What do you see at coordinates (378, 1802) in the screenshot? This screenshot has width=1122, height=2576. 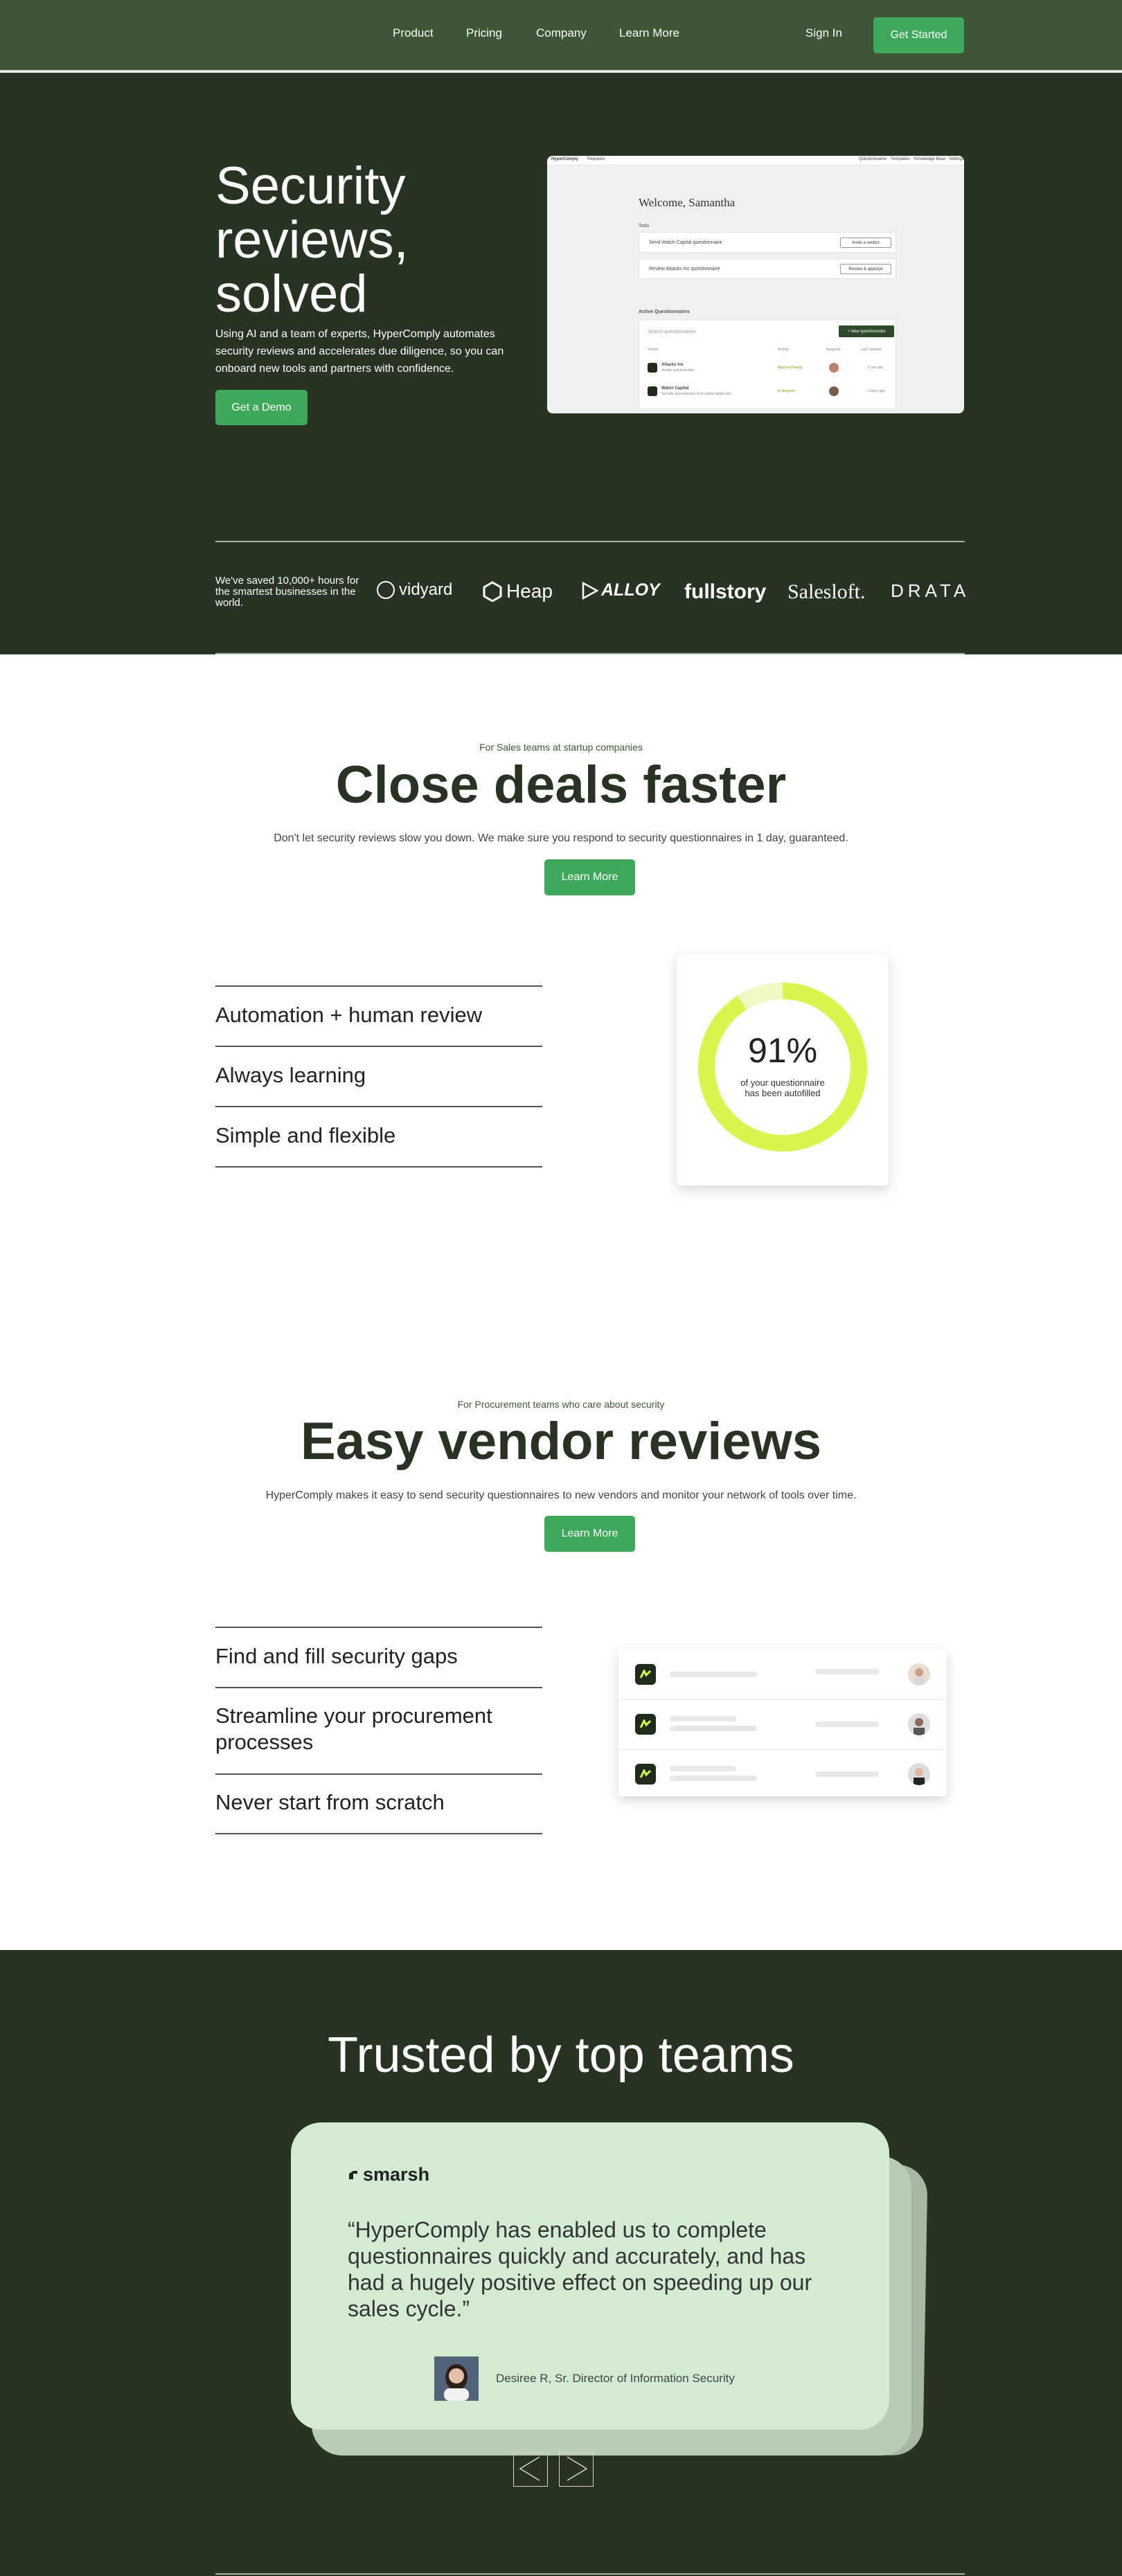 I see `feature-never-scratch: Never start from scratch` at bounding box center [378, 1802].